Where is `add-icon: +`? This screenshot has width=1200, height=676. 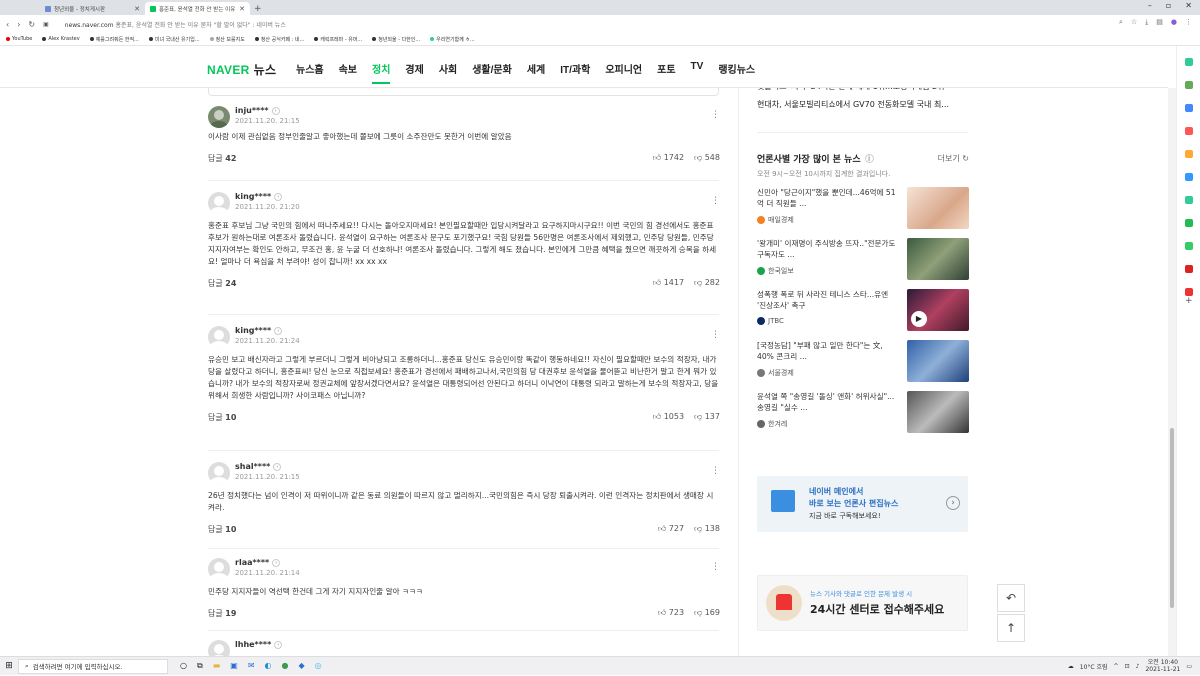
add-icon: + is located at coordinates (1189, 301).